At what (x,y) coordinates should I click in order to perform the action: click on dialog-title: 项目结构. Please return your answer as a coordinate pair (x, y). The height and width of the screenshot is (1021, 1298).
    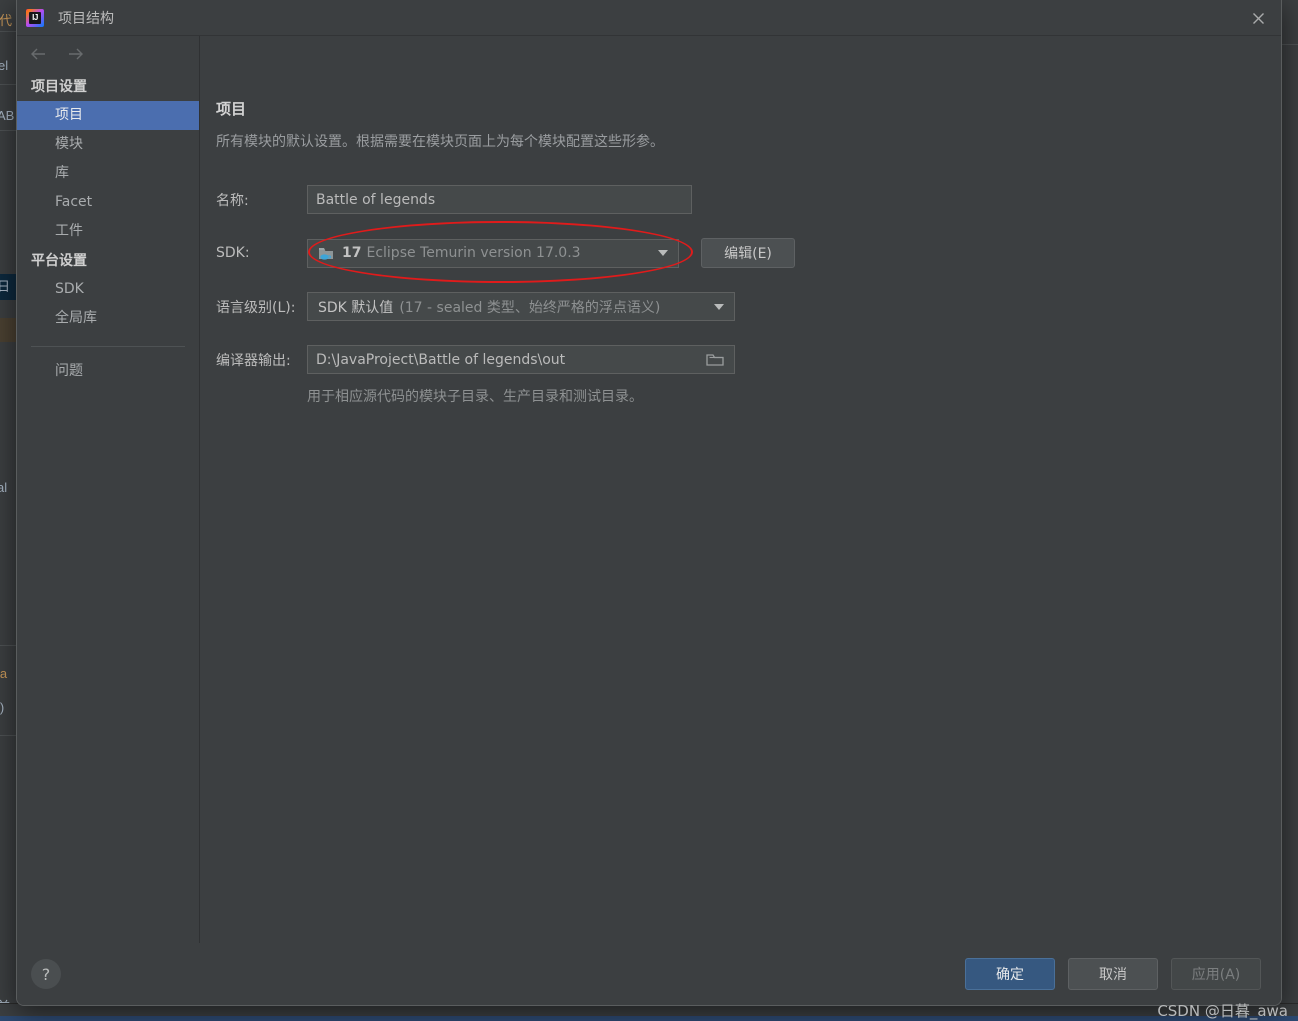
    Looking at the image, I should click on (86, 18).